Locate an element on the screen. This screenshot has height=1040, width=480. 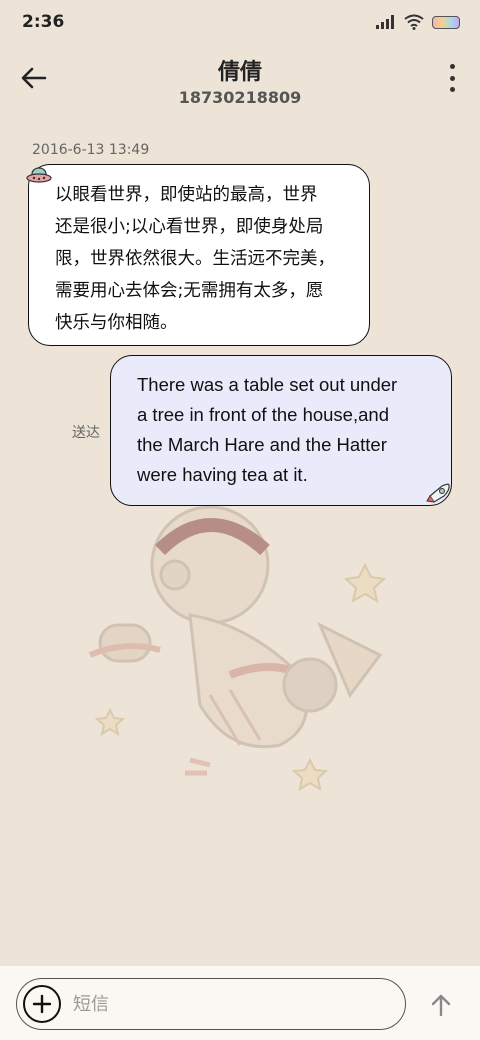
add-icon is located at coordinates (42, 1004).